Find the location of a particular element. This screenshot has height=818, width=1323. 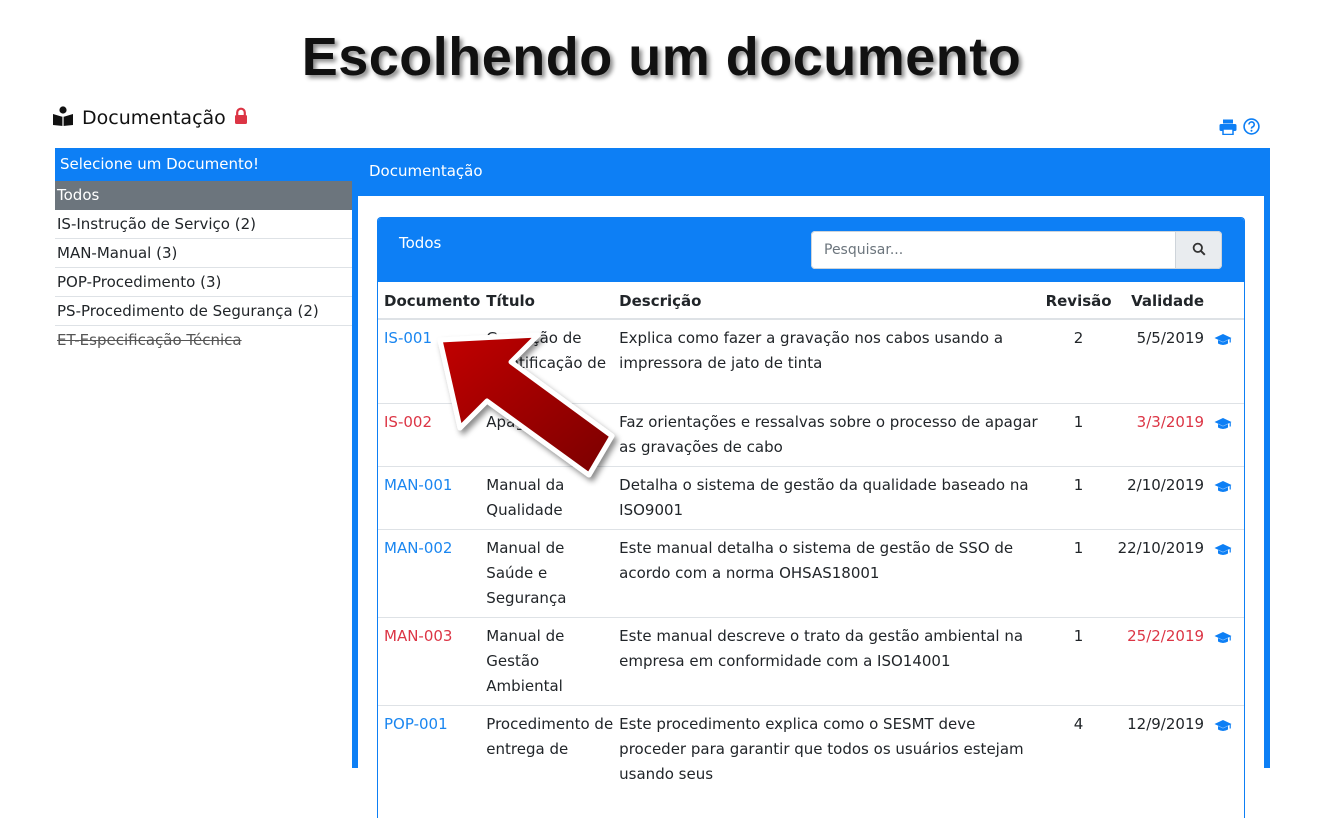

document-link: MAN-002 is located at coordinates (418, 548).